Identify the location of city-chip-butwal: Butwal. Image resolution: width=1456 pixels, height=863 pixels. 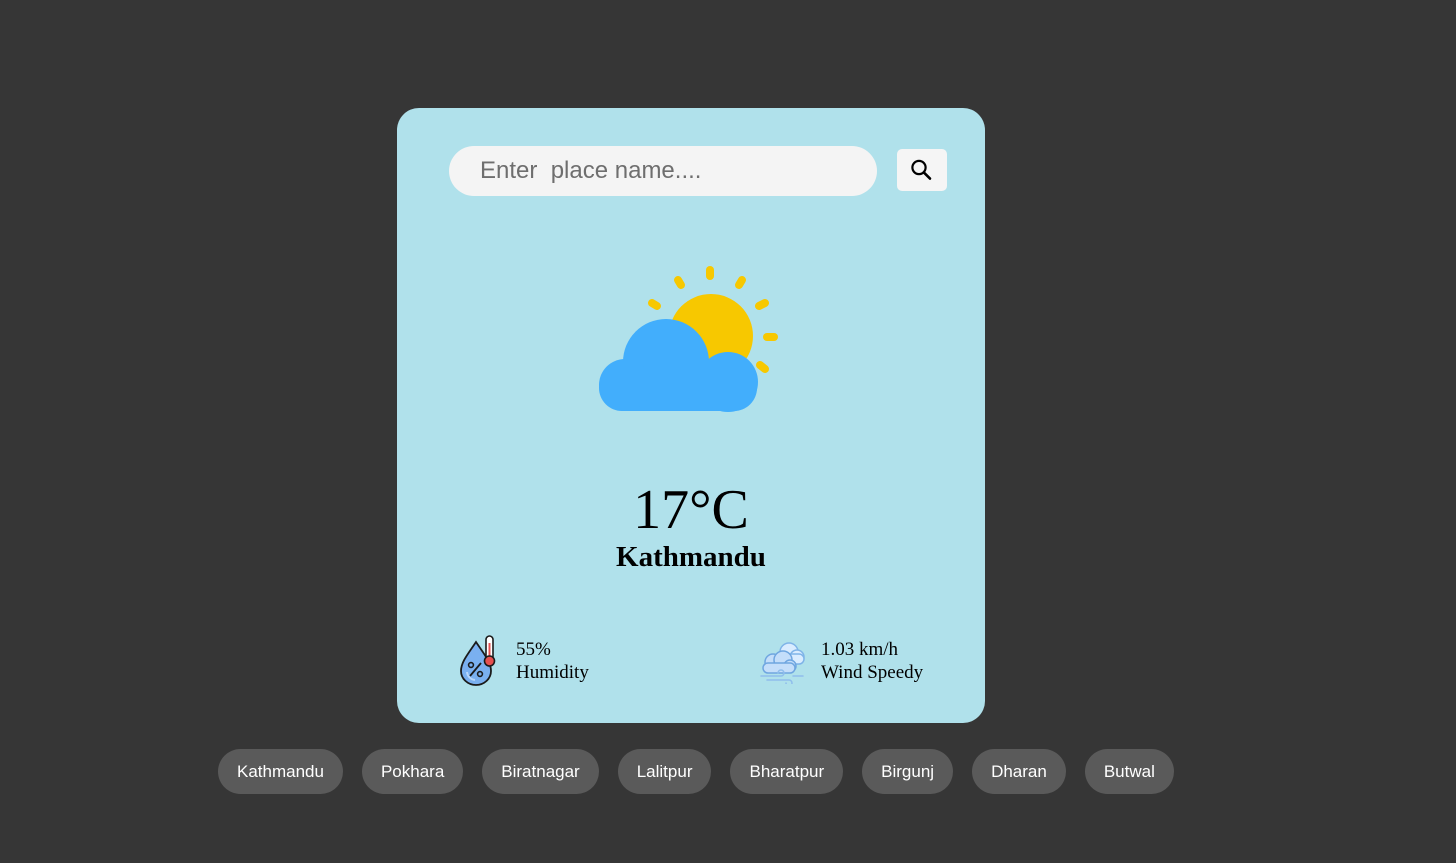
(1129, 771).